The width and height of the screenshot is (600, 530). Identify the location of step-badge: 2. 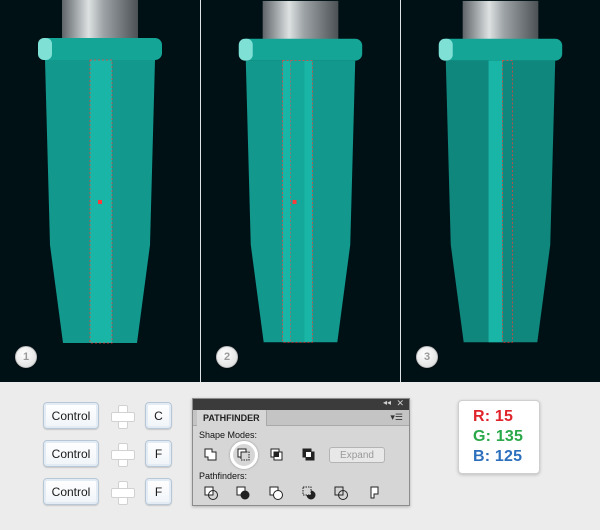
(227, 357).